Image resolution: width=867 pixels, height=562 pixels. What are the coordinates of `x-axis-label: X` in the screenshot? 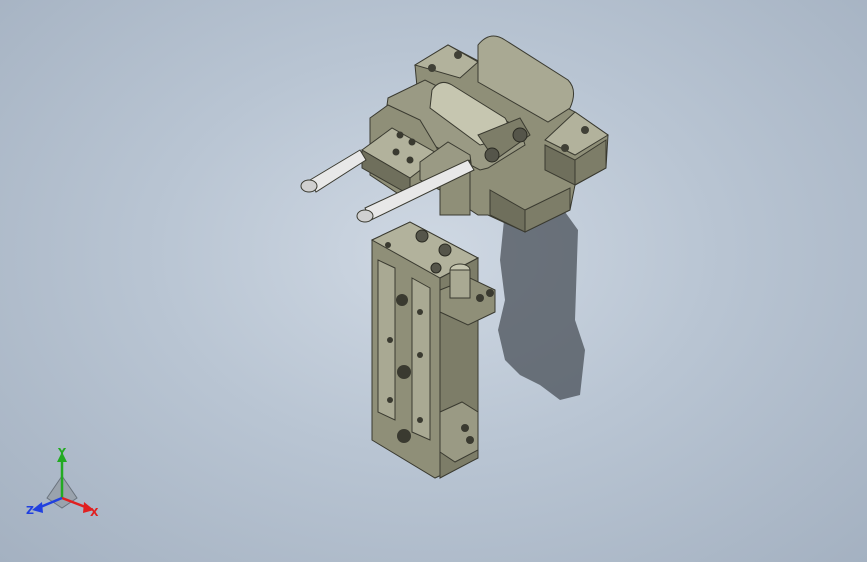 It's located at (94, 512).